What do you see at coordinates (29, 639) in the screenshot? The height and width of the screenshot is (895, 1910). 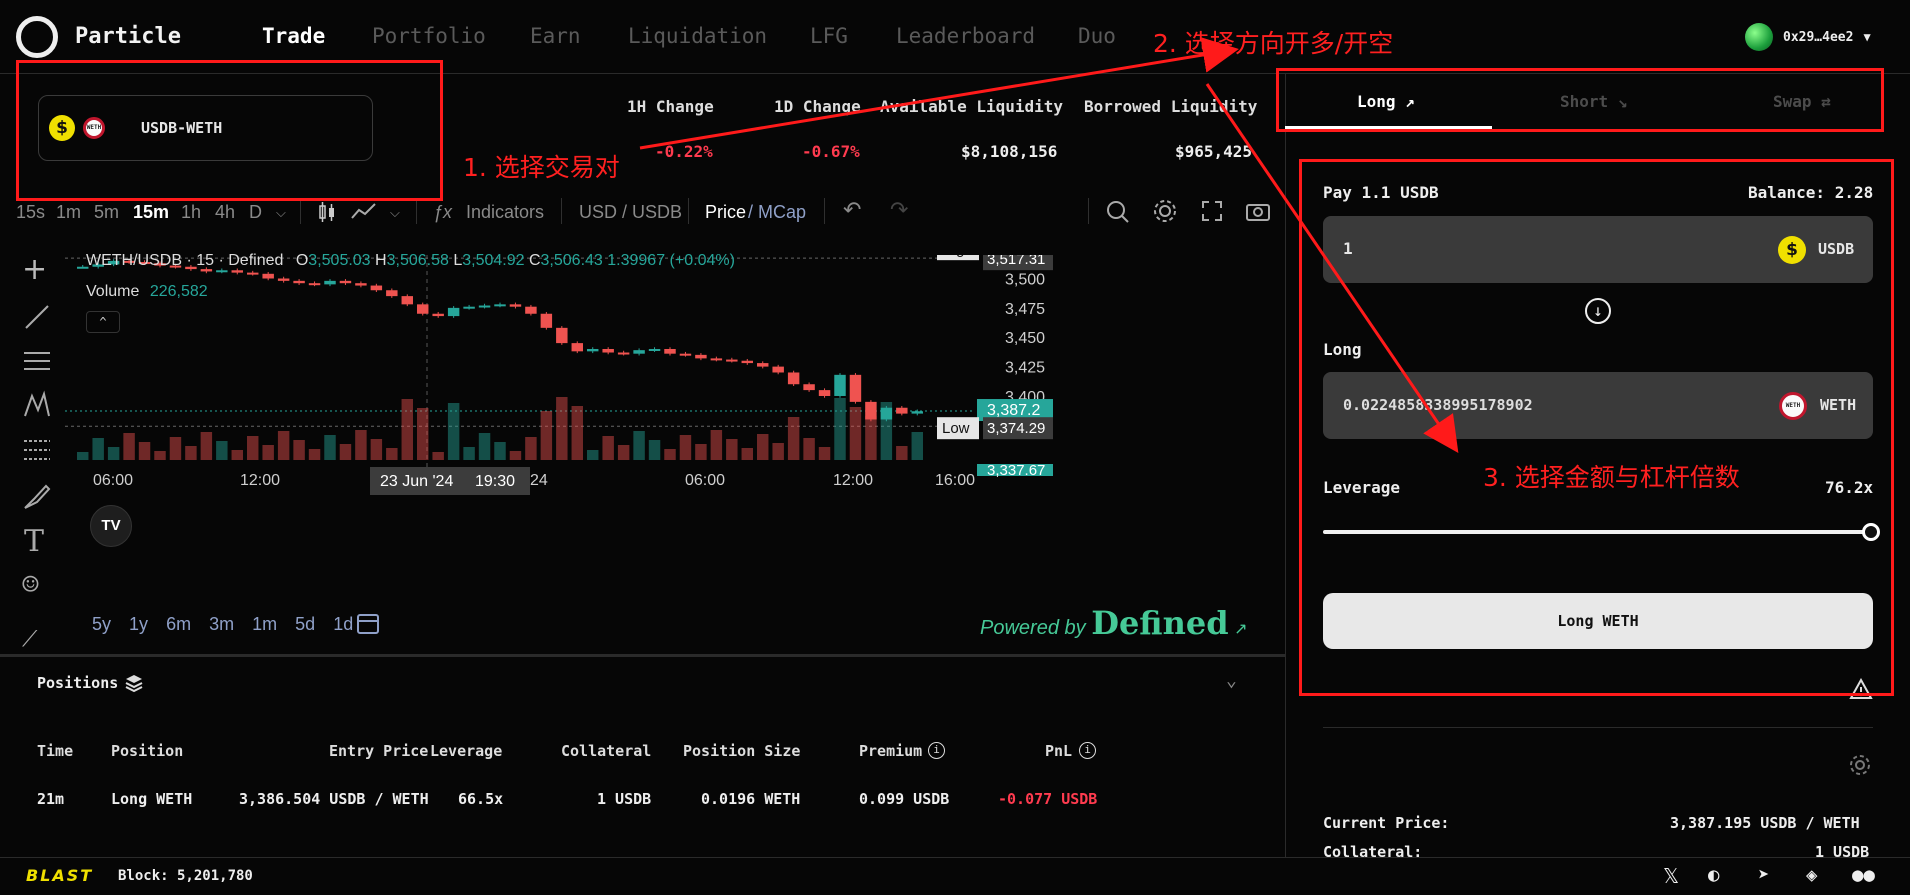 I see `ruler-icon: ⟋` at bounding box center [29, 639].